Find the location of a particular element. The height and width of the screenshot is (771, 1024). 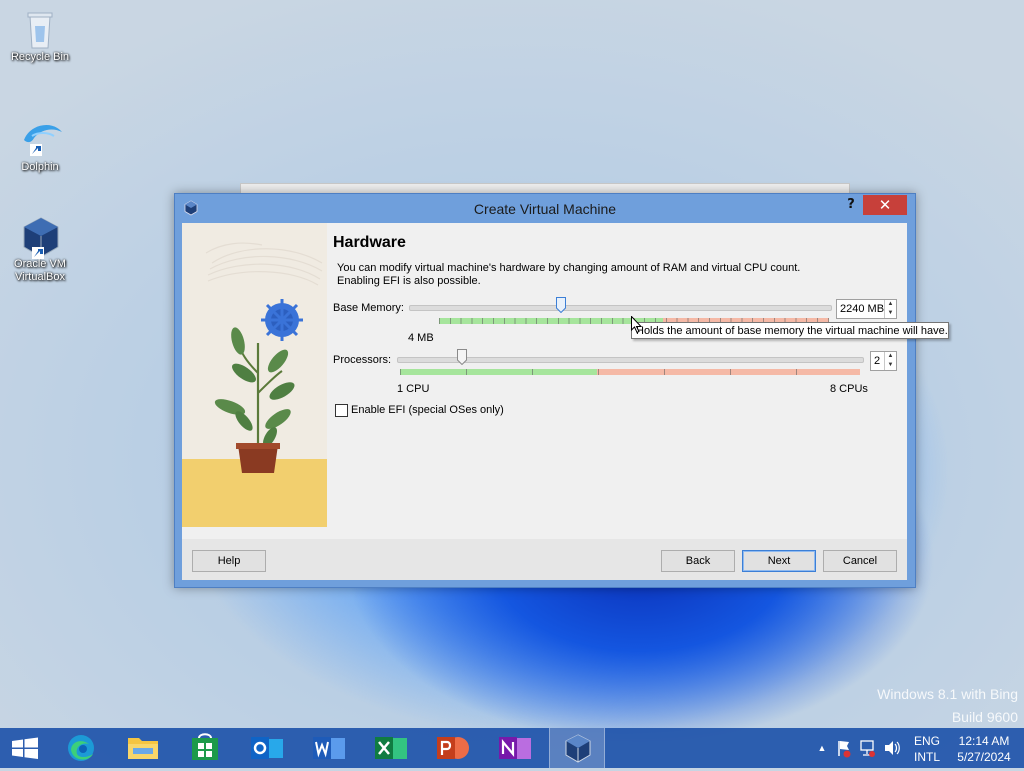

description-line: Enabling EFI is also possible. is located at coordinates (409, 281).